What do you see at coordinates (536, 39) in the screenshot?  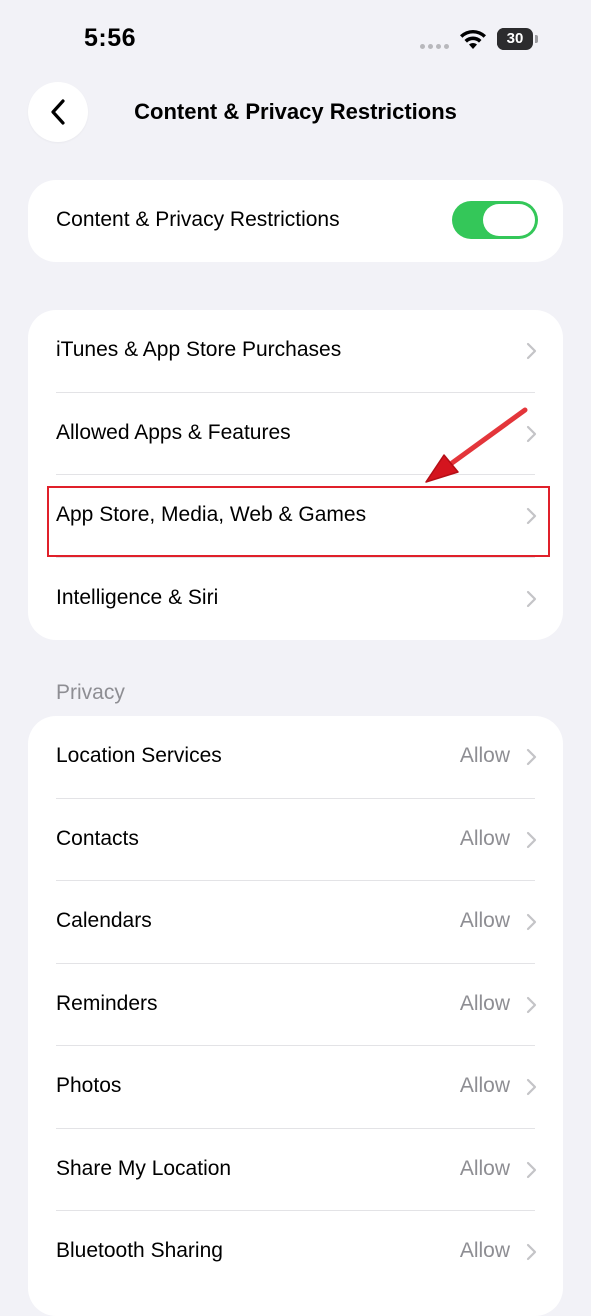 I see `battery-cap` at bounding box center [536, 39].